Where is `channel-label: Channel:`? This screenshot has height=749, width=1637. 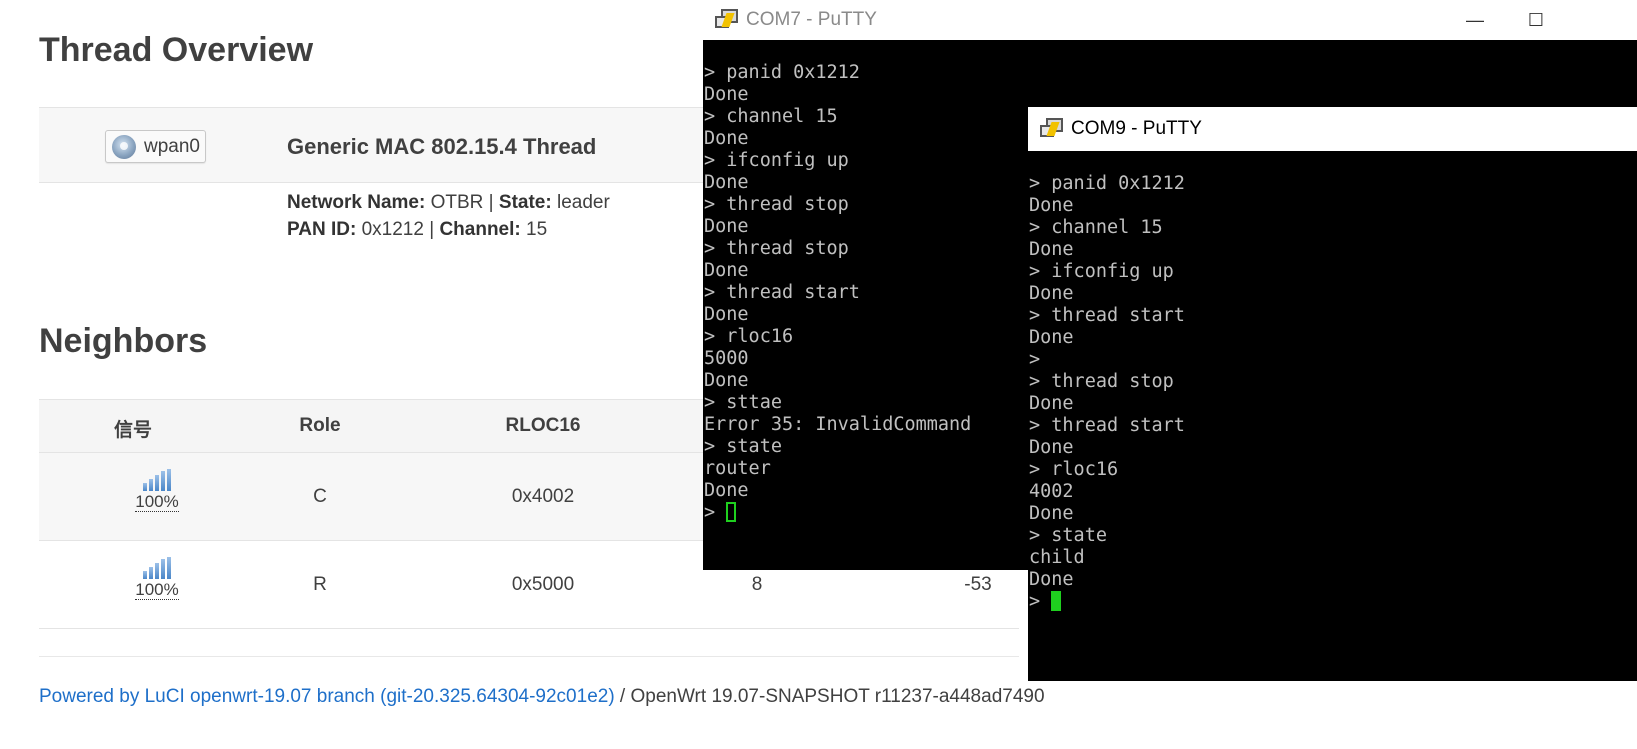 channel-label: Channel: is located at coordinates (480, 229).